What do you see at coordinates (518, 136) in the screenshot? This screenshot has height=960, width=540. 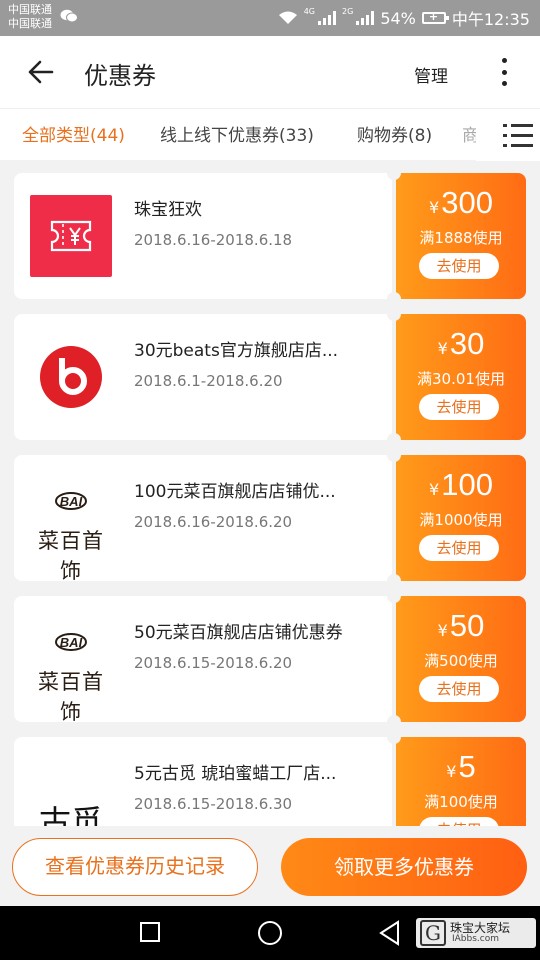 I see `list-menu-icon` at bounding box center [518, 136].